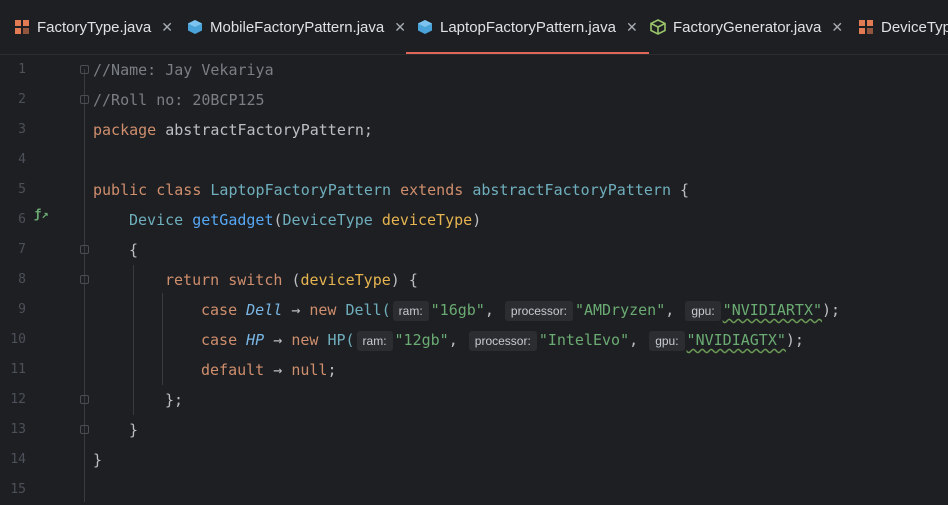  I want to click on line-number: 4, so click(22, 159).